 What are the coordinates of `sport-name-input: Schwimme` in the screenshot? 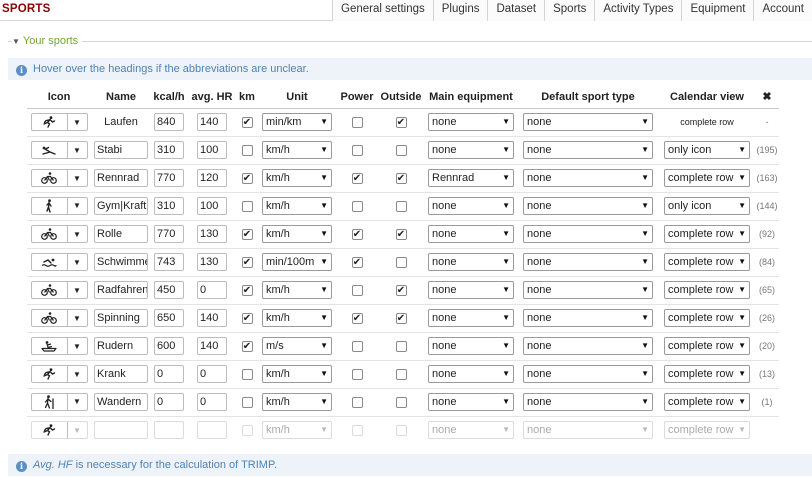 It's located at (121, 262).